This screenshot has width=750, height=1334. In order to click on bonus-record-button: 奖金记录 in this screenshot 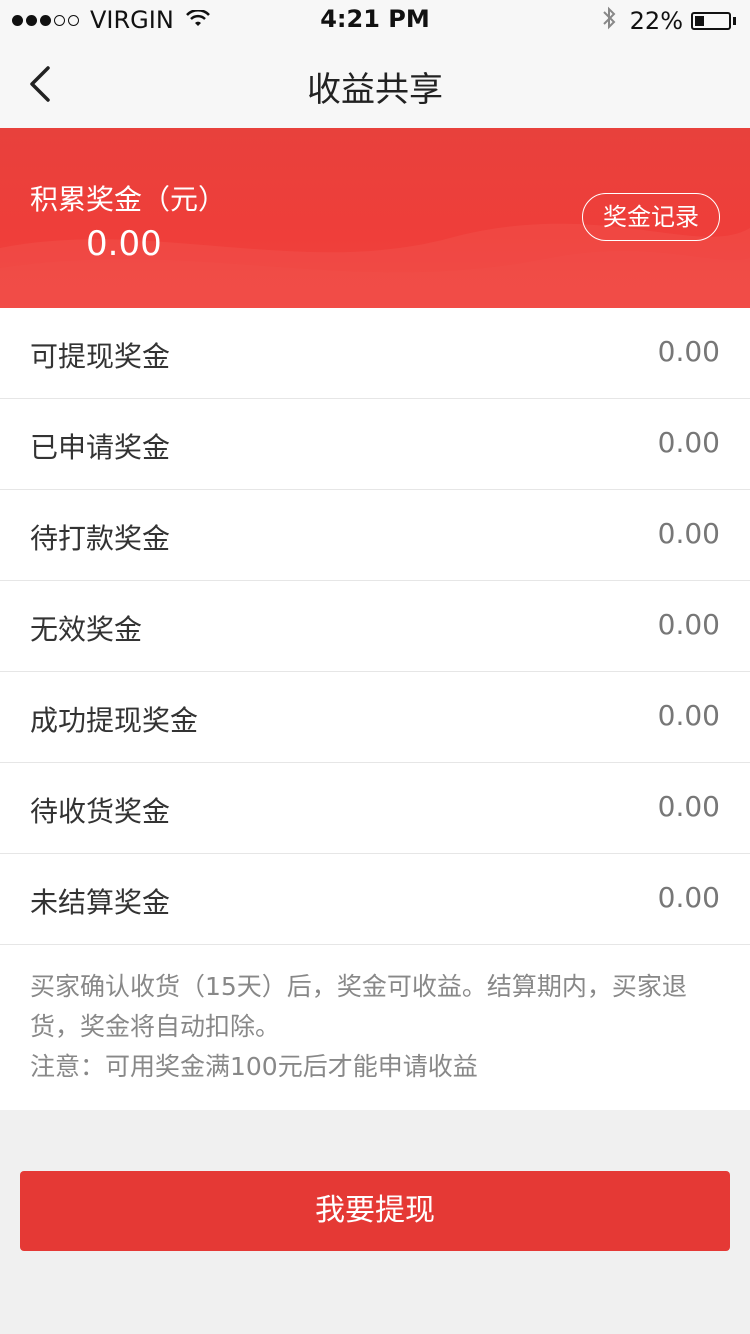, I will do `click(651, 217)`.